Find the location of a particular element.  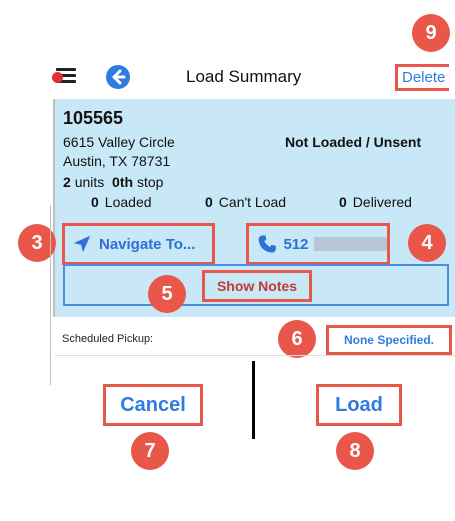

stat-loaded: 0 Loaded is located at coordinates (121, 202).